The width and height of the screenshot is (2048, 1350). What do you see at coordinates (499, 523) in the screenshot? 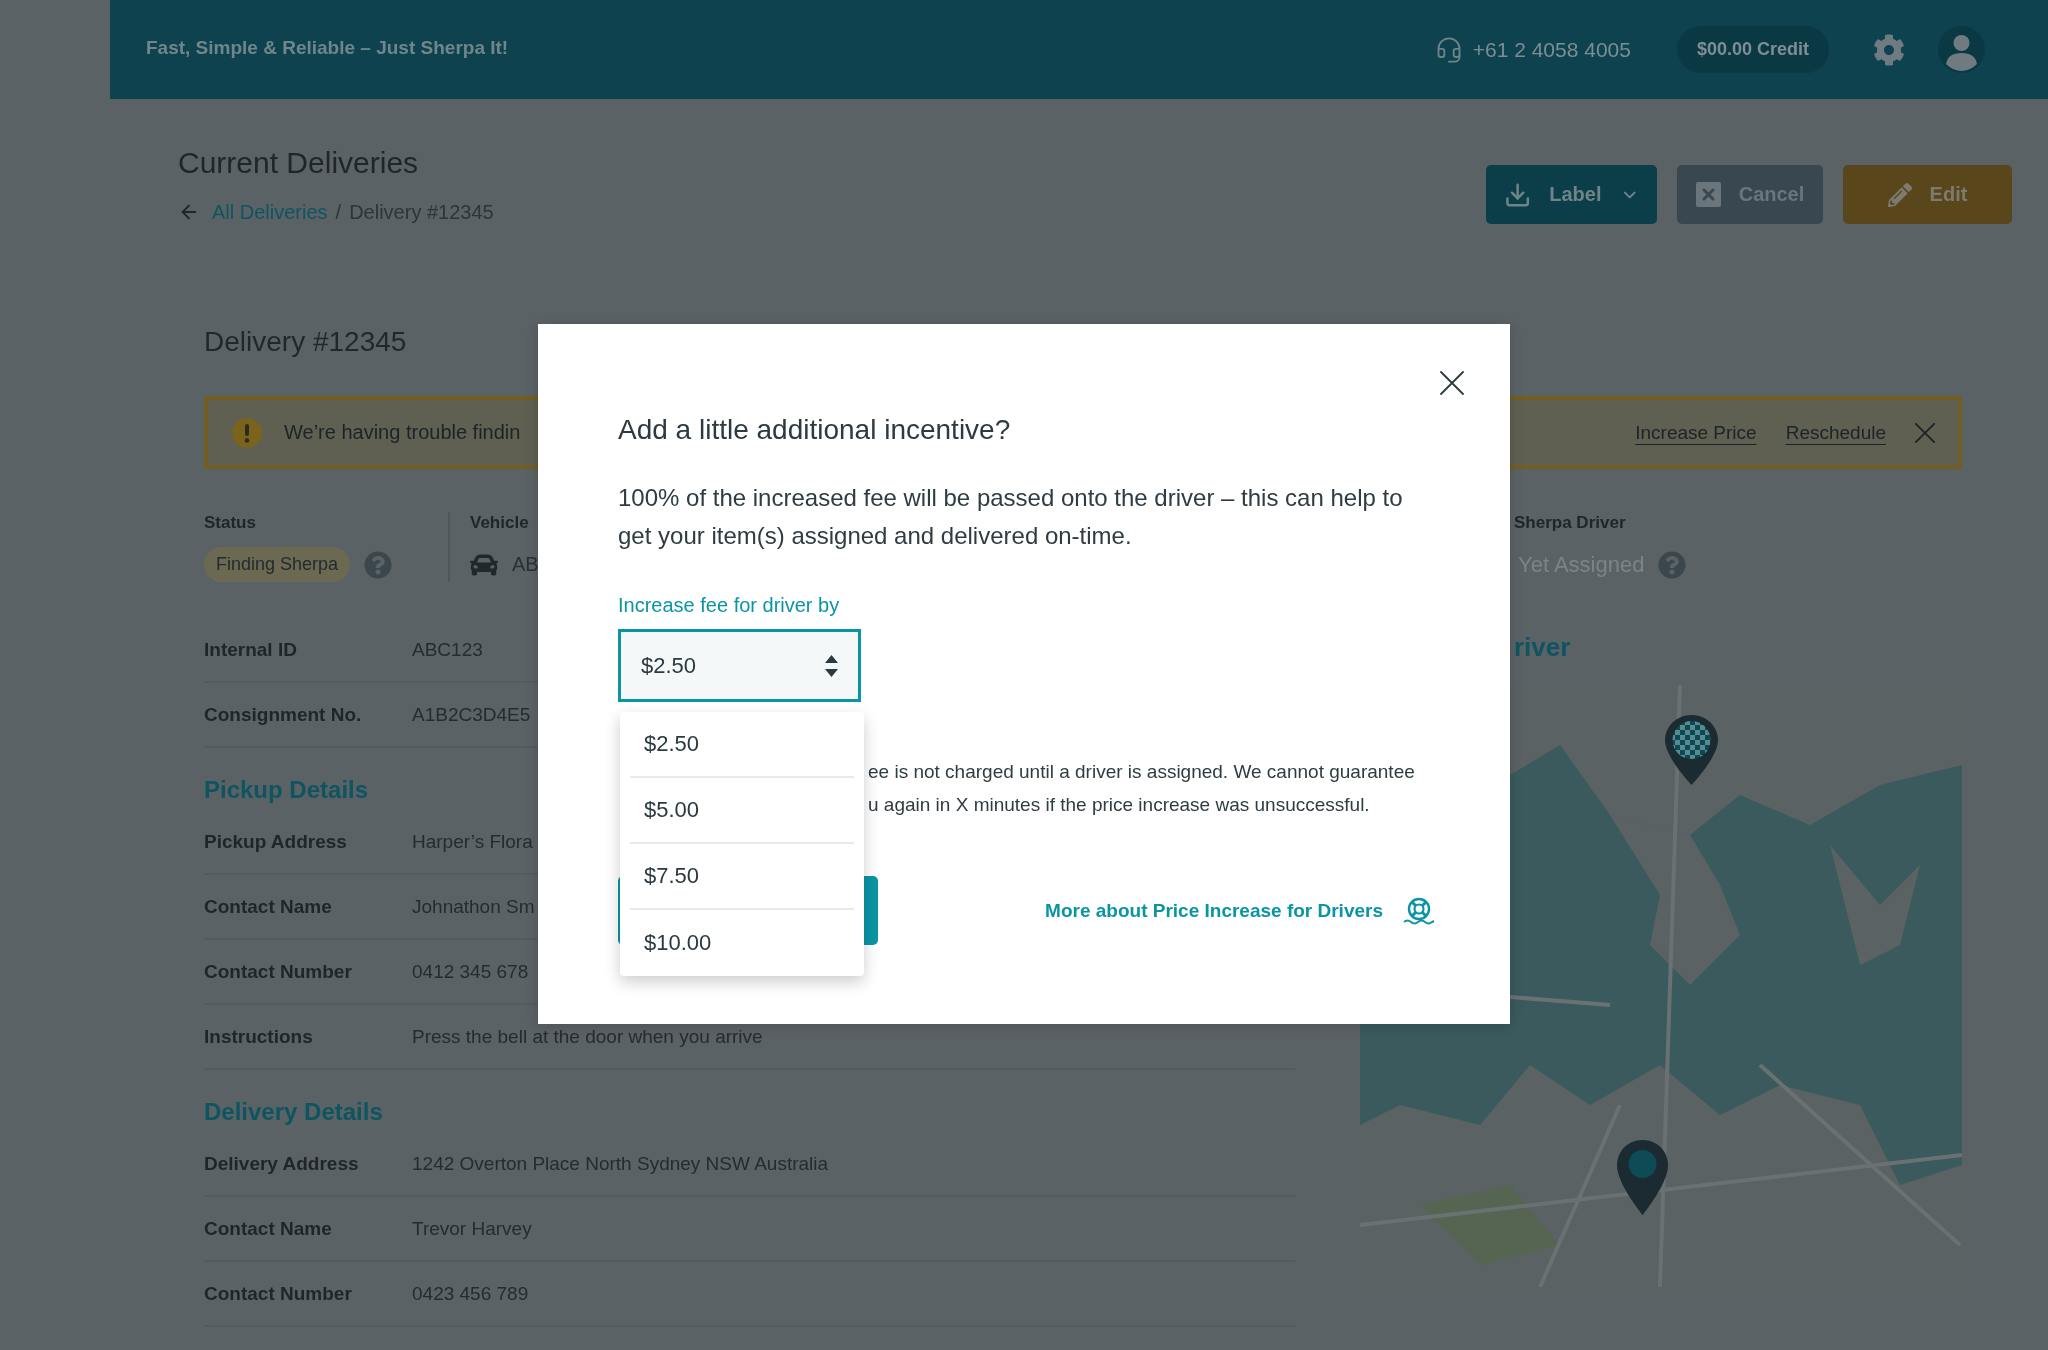
I see `vehicle-label: Vehicle` at bounding box center [499, 523].